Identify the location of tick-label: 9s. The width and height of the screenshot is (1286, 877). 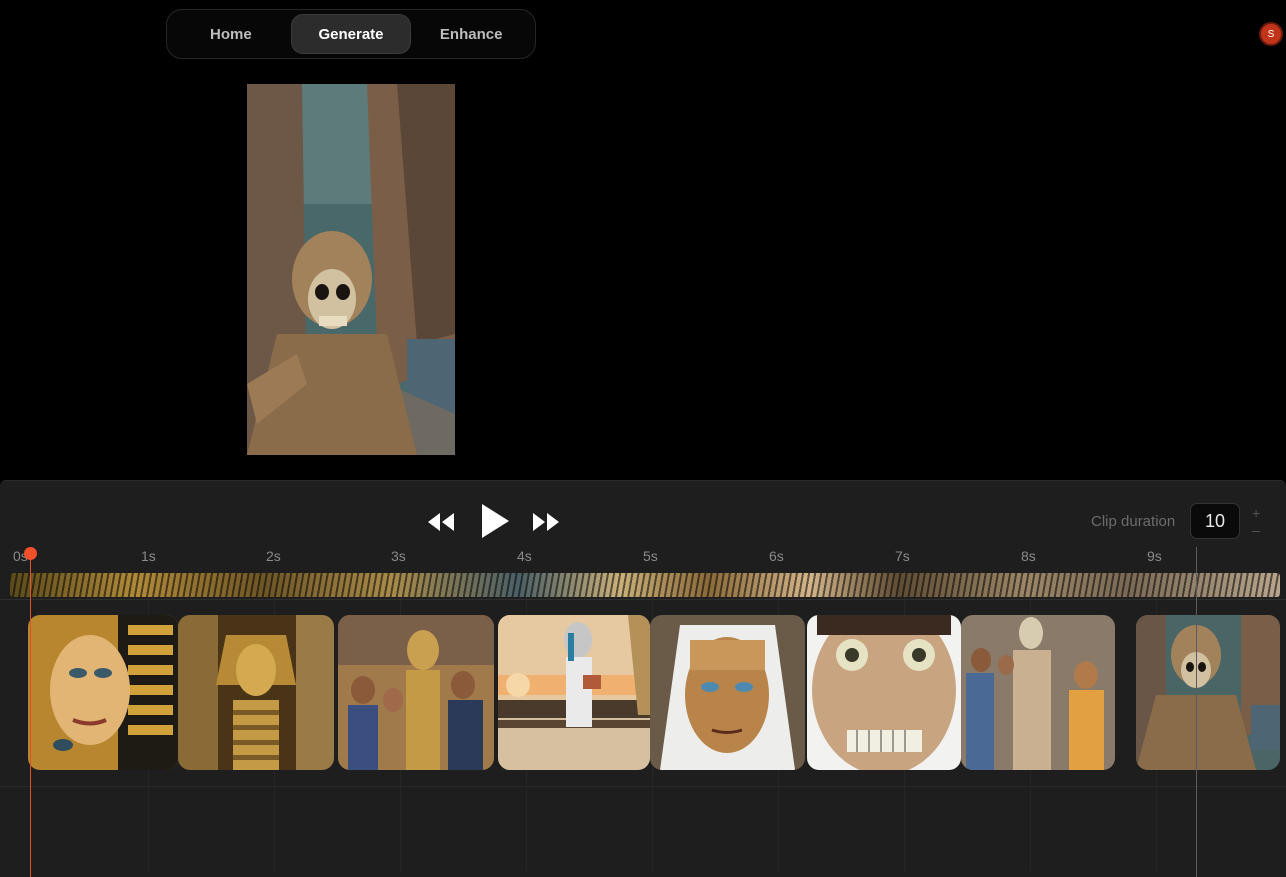
(1154, 556).